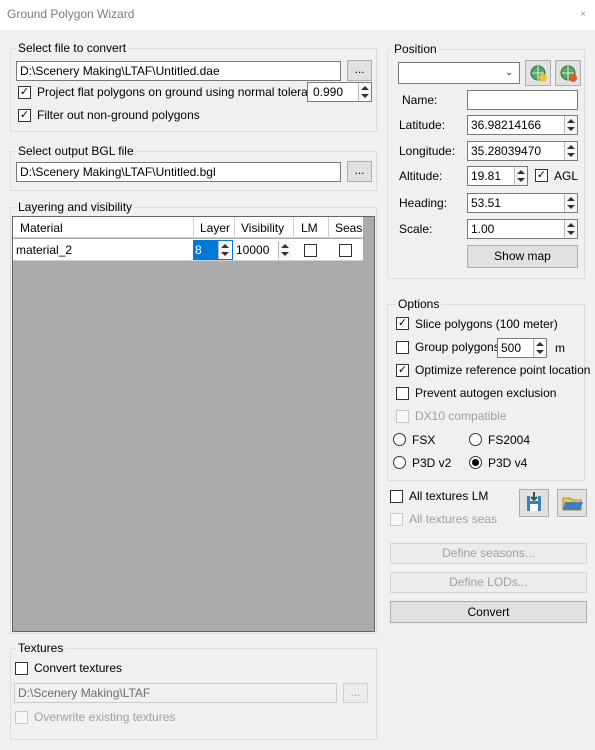  What do you see at coordinates (175, 693) in the screenshot?
I see `textures-path: D:\Scenery Making\LTAF` at bounding box center [175, 693].